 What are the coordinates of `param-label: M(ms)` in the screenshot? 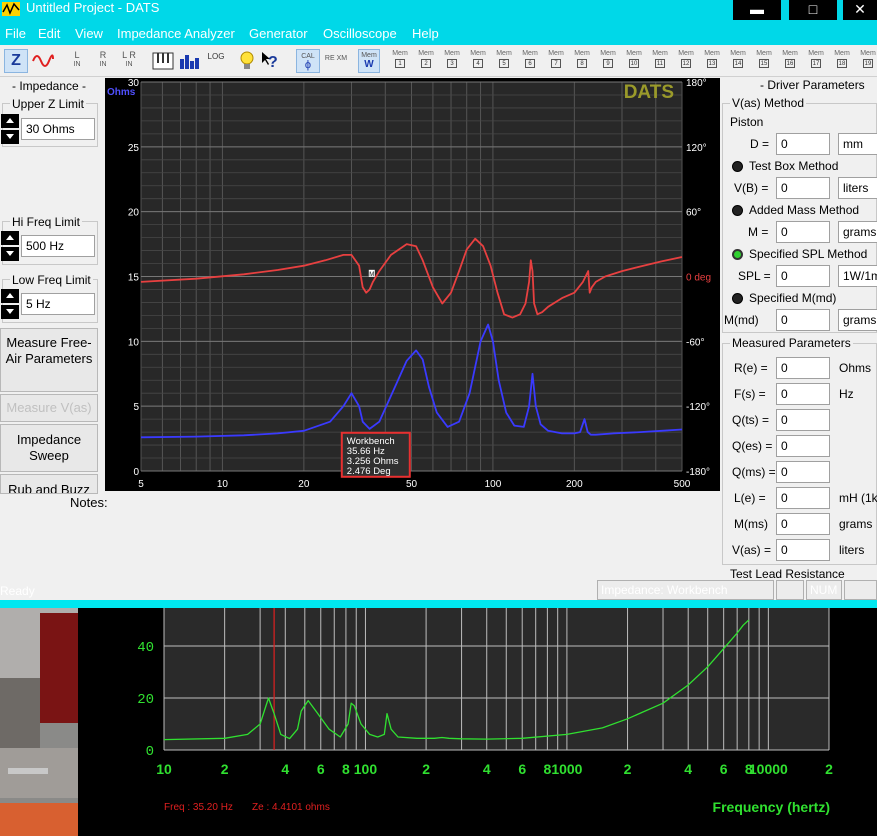 It's located at (751, 524).